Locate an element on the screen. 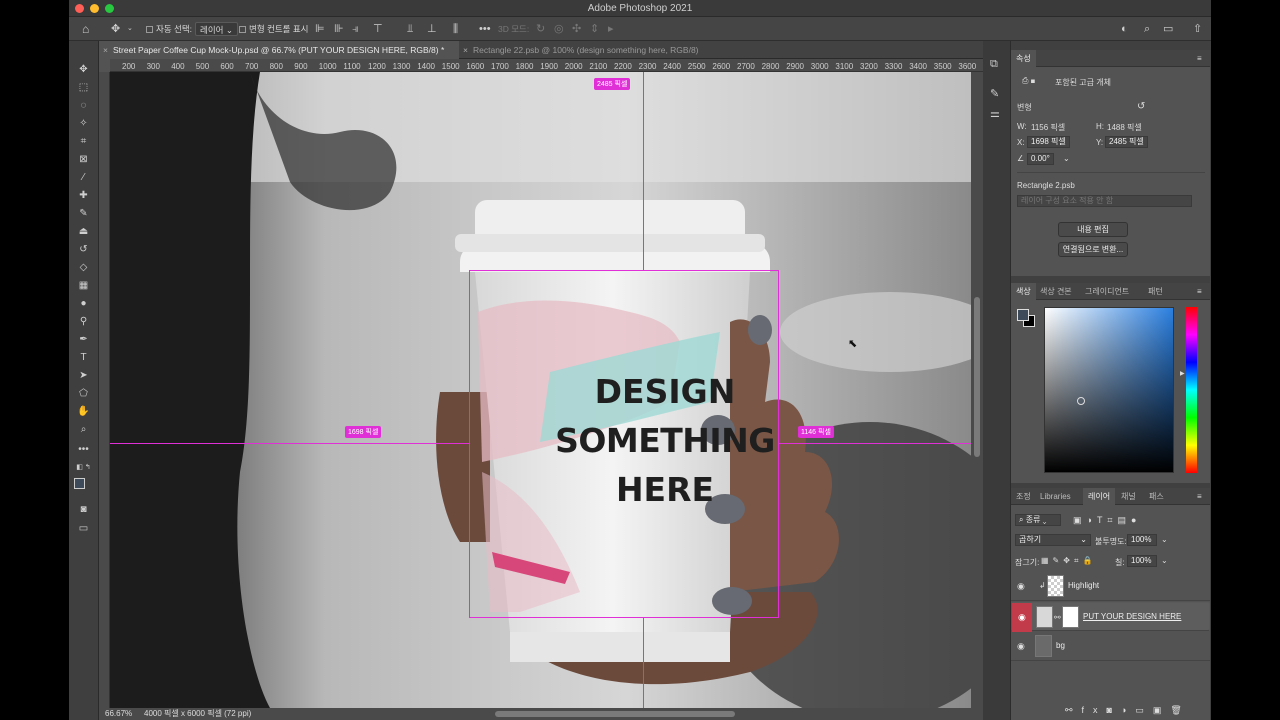 The height and width of the screenshot is (720, 1280). tab-channels: 채널 is located at coordinates (1128, 496).